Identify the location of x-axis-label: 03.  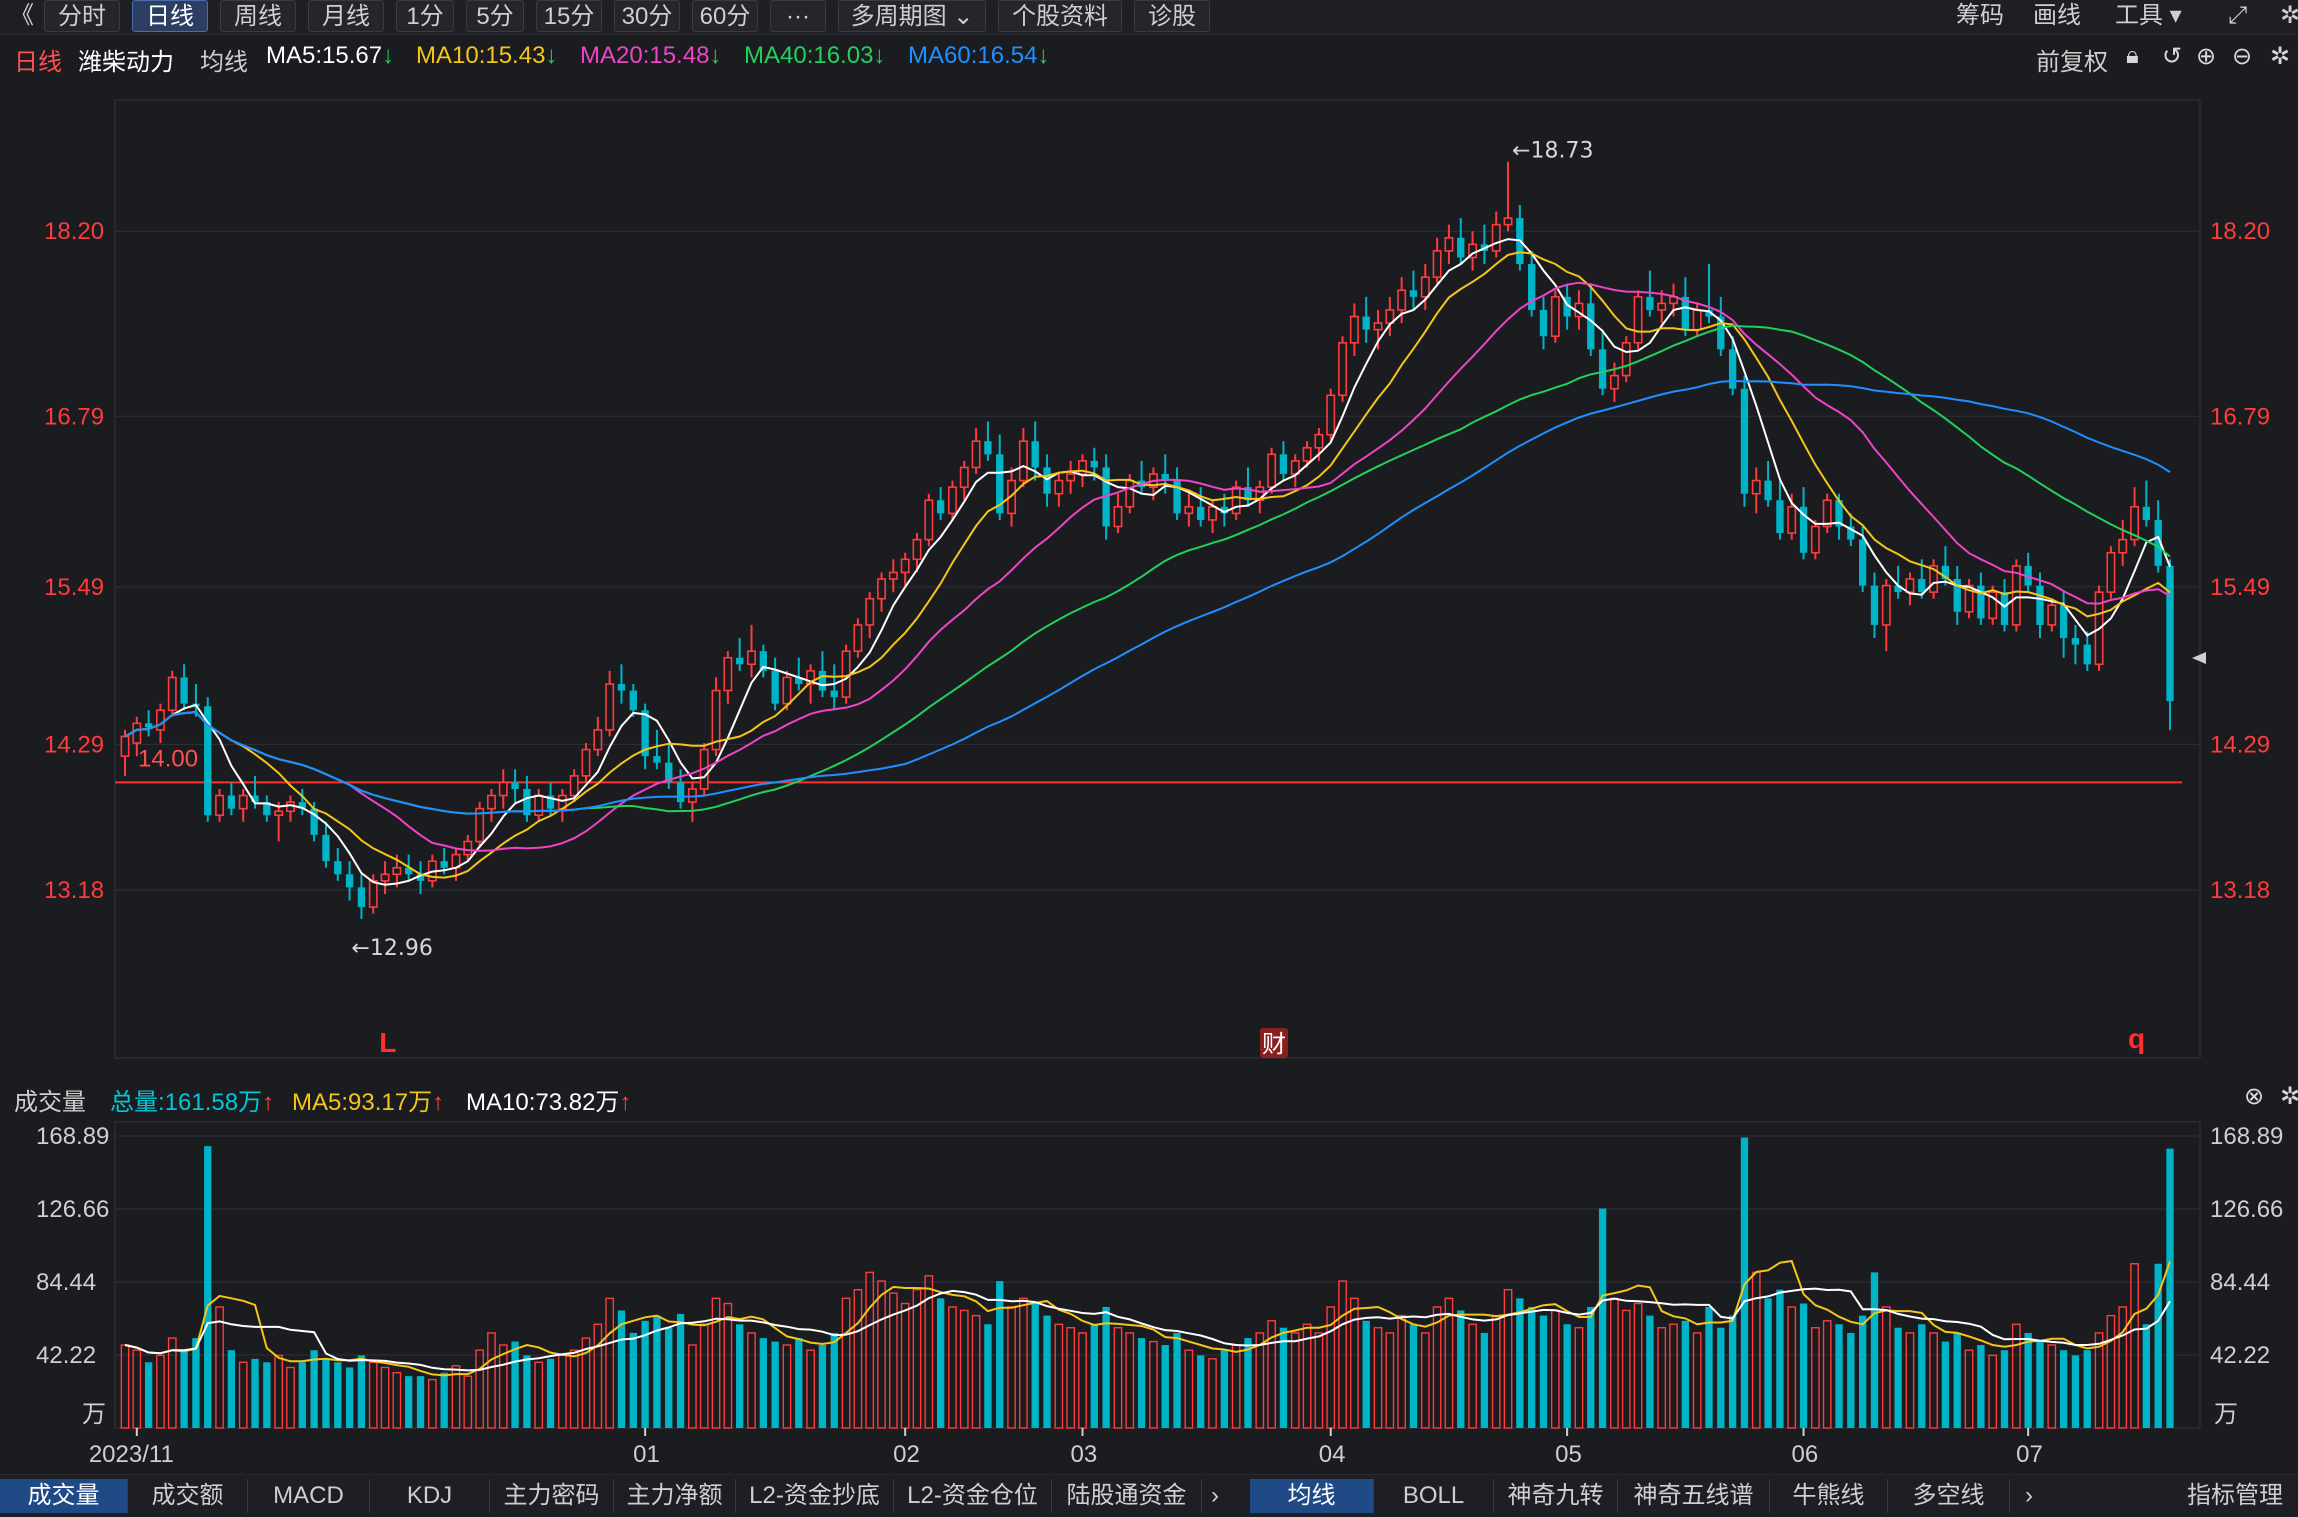
(1083, 1454).